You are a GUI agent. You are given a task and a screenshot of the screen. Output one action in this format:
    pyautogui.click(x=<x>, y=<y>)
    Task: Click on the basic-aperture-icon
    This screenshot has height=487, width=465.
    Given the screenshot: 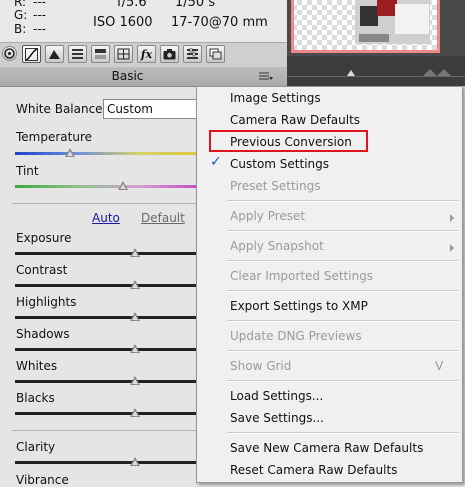 What is the action you would take?
    pyautogui.click(x=9, y=53)
    